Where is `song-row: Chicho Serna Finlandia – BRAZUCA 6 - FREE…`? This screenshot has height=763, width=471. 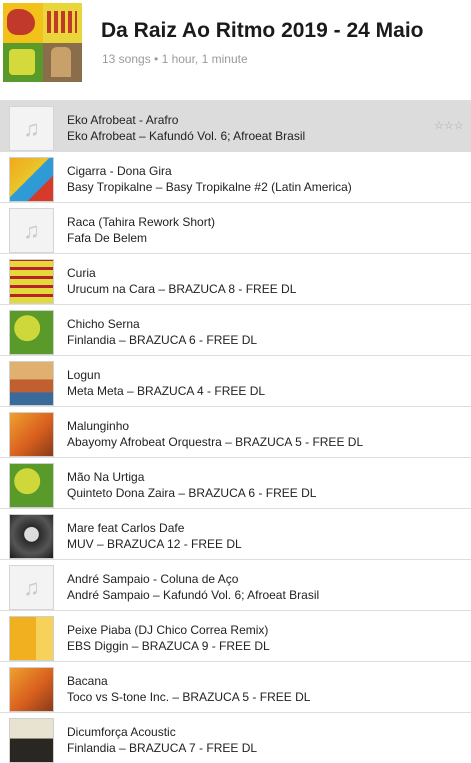
song-row: Chicho Serna Finlandia – BRAZUCA 6 - FREE… is located at coordinates (235, 329).